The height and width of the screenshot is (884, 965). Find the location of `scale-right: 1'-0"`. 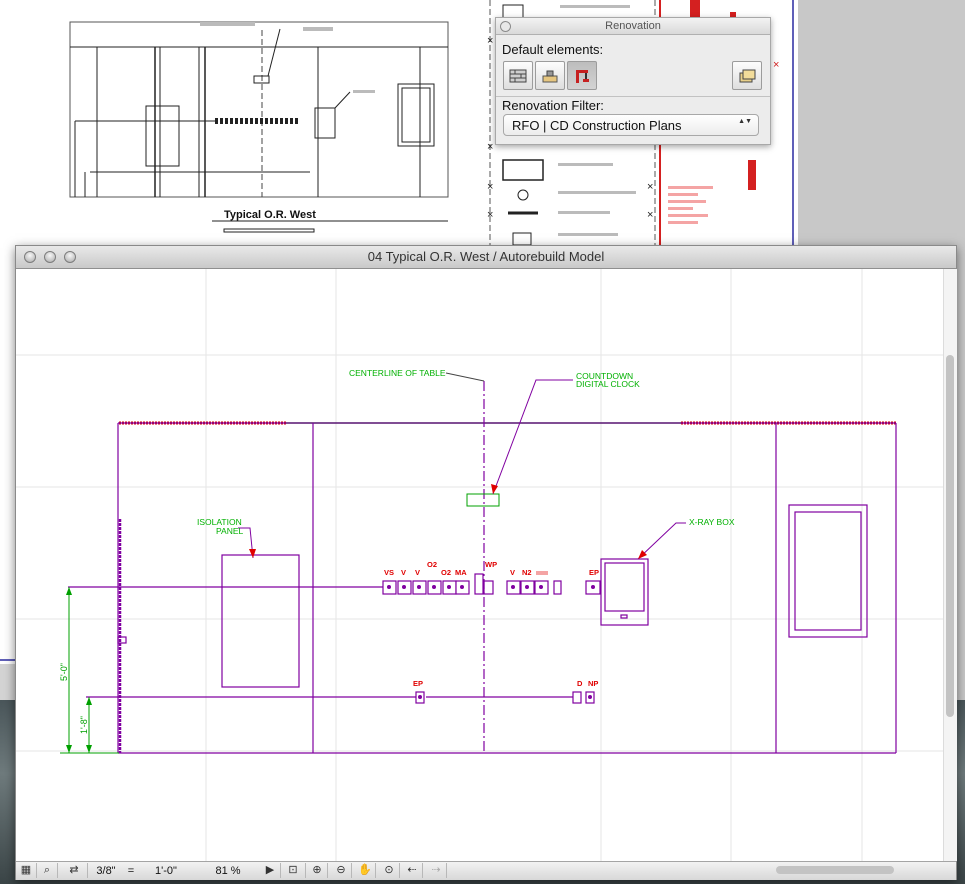

scale-right: 1'-0" is located at coordinates (166, 871).